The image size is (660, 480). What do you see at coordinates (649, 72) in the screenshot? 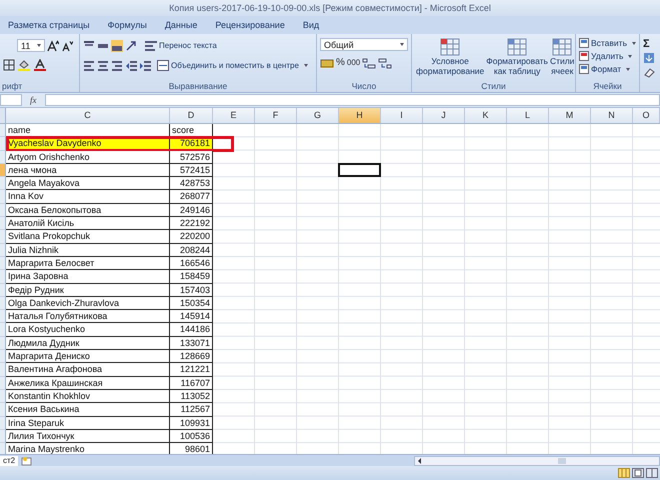
I see `eraser-icon` at bounding box center [649, 72].